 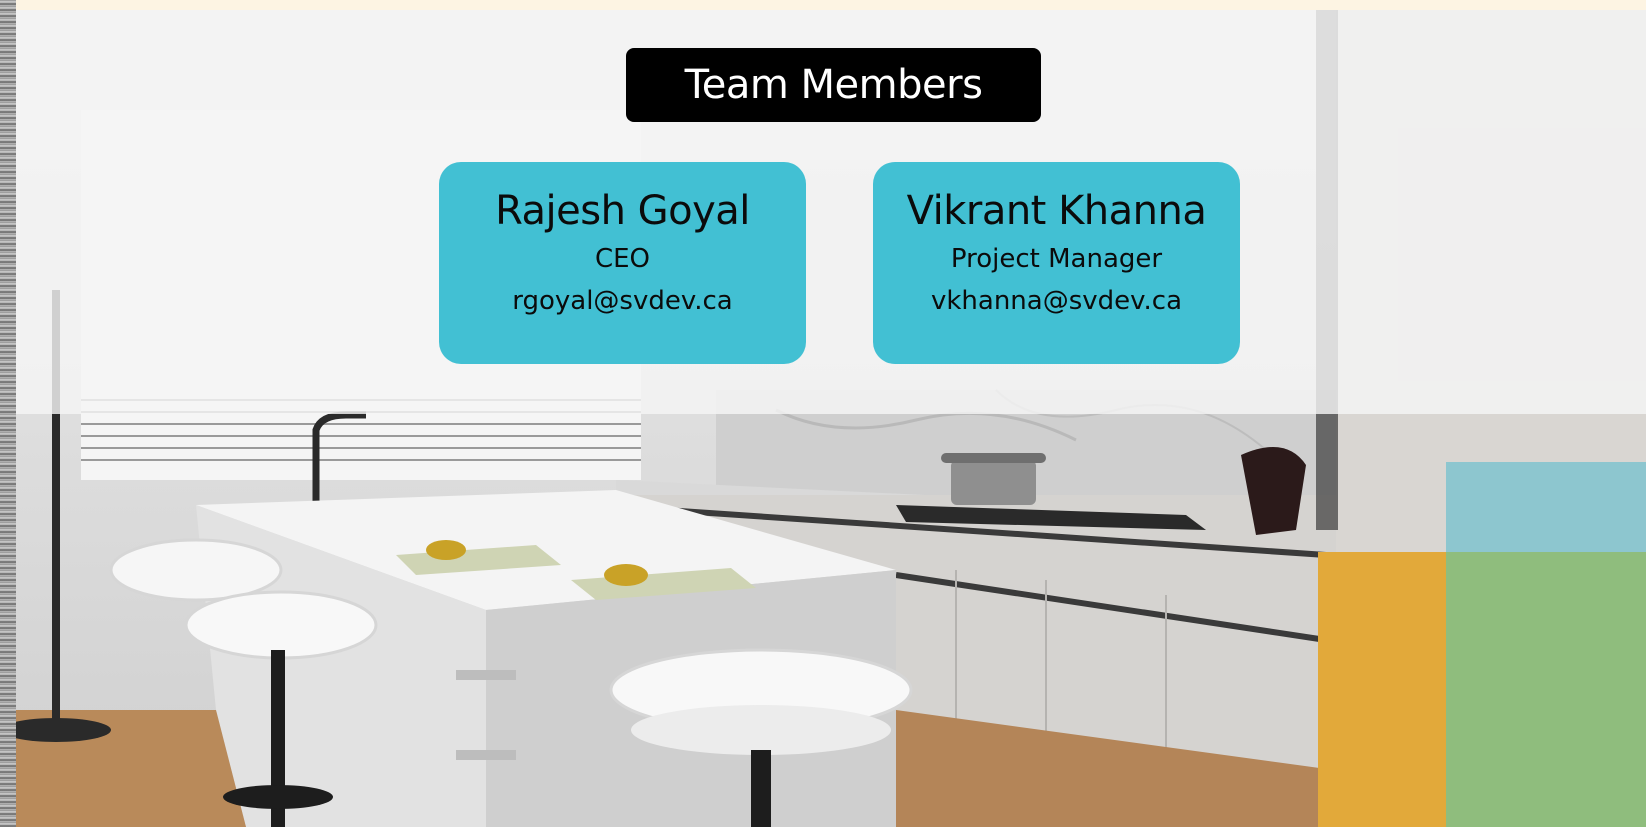 What do you see at coordinates (1546, 507) in the screenshot?
I see `accent-block-blue` at bounding box center [1546, 507].